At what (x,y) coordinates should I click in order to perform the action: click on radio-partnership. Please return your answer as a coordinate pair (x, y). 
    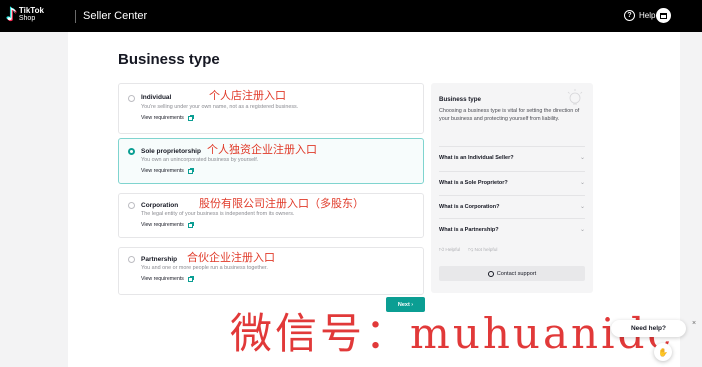
    Looking at the image, I should click on (131, 259).